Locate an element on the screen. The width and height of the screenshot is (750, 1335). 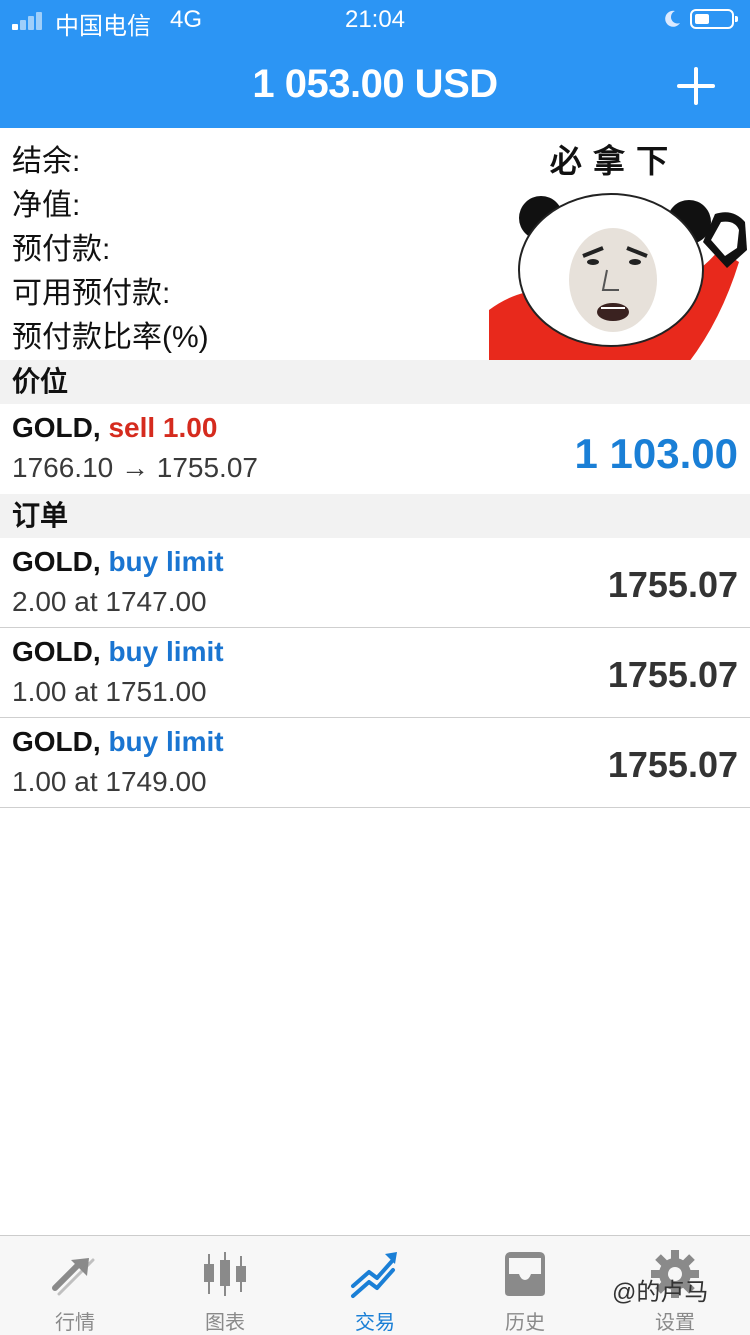
app-header: 中国电信 4G 21:04 1 053.00 USD is located at coordinates (375, 64).